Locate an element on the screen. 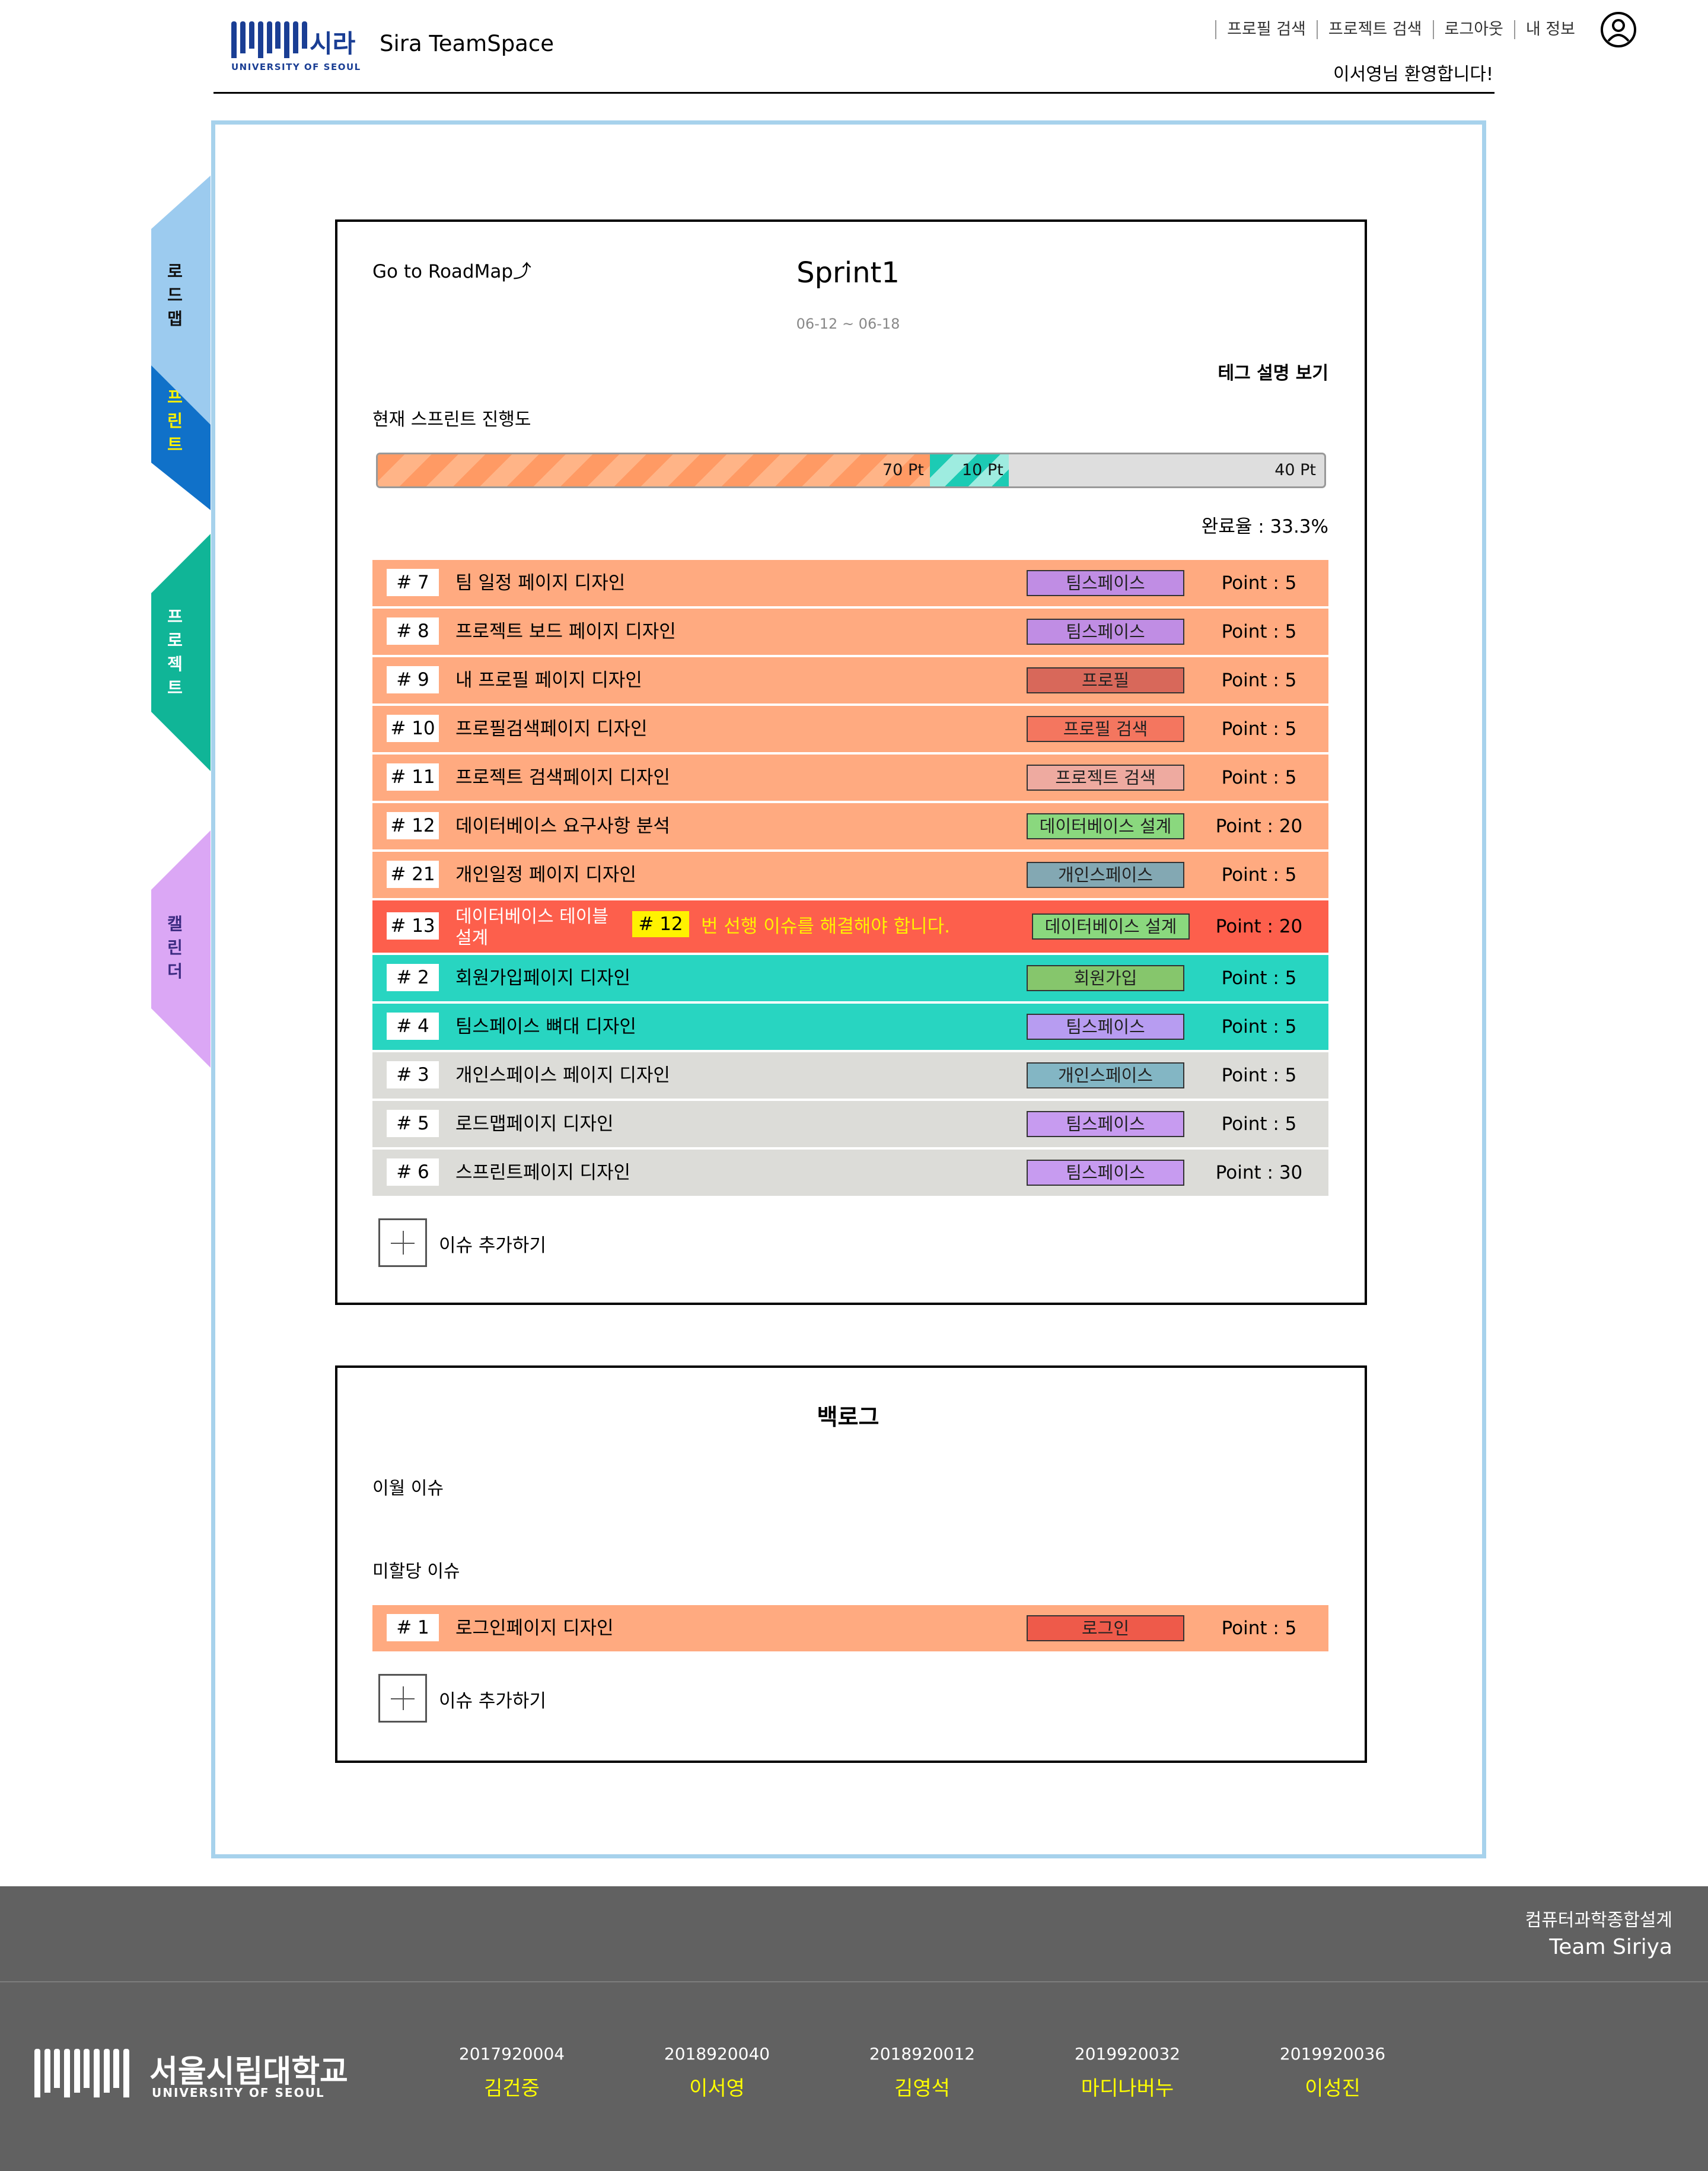  issue-point: Point : 30 is located at coordinates (1259, 1173).